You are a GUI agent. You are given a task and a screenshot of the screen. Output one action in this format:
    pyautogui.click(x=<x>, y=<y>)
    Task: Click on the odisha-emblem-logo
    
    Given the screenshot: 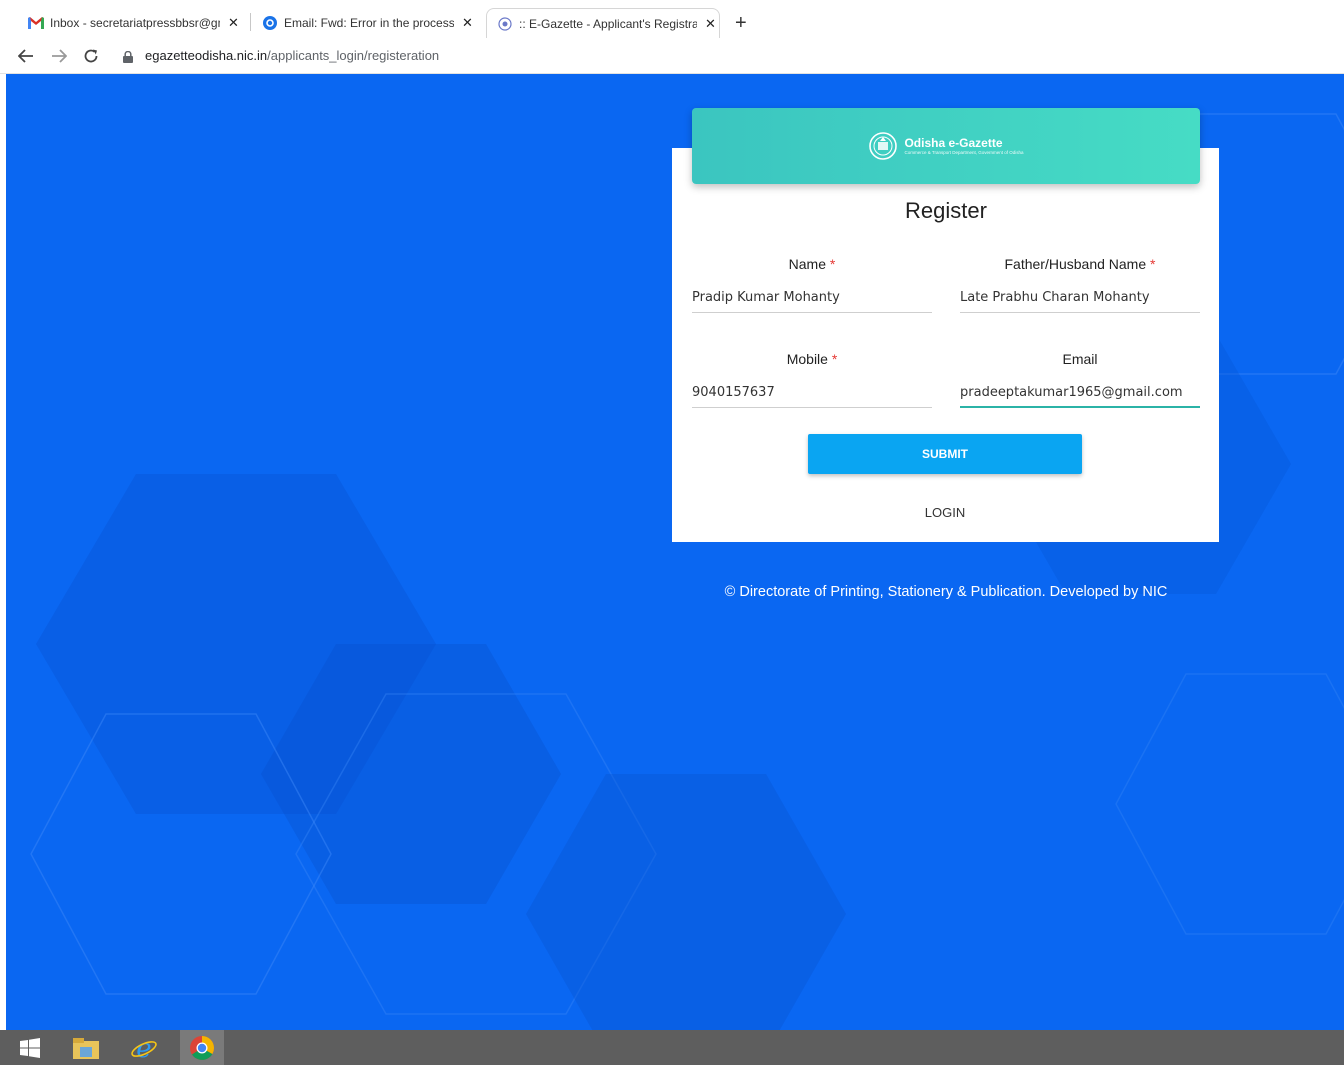 What is the action you would take?
    pyautogui.click(x=883, y=146)
    